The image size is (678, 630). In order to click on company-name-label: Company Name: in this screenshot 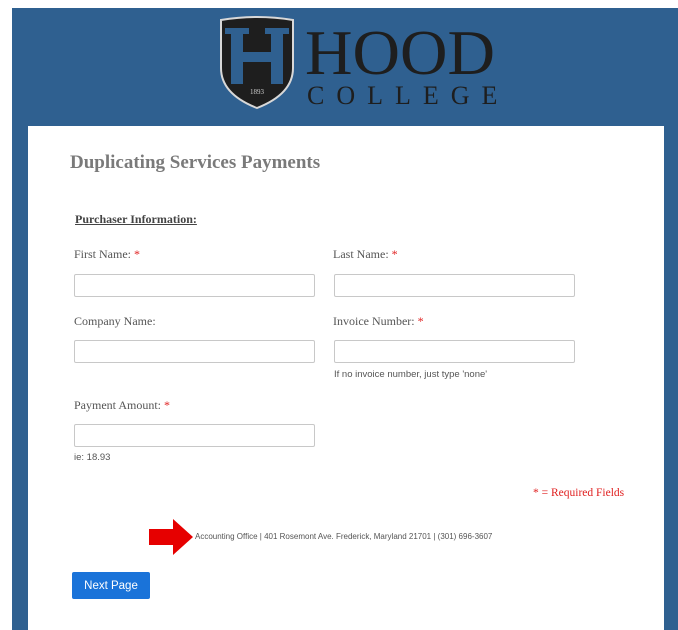, I will do `click(115, 321)`.